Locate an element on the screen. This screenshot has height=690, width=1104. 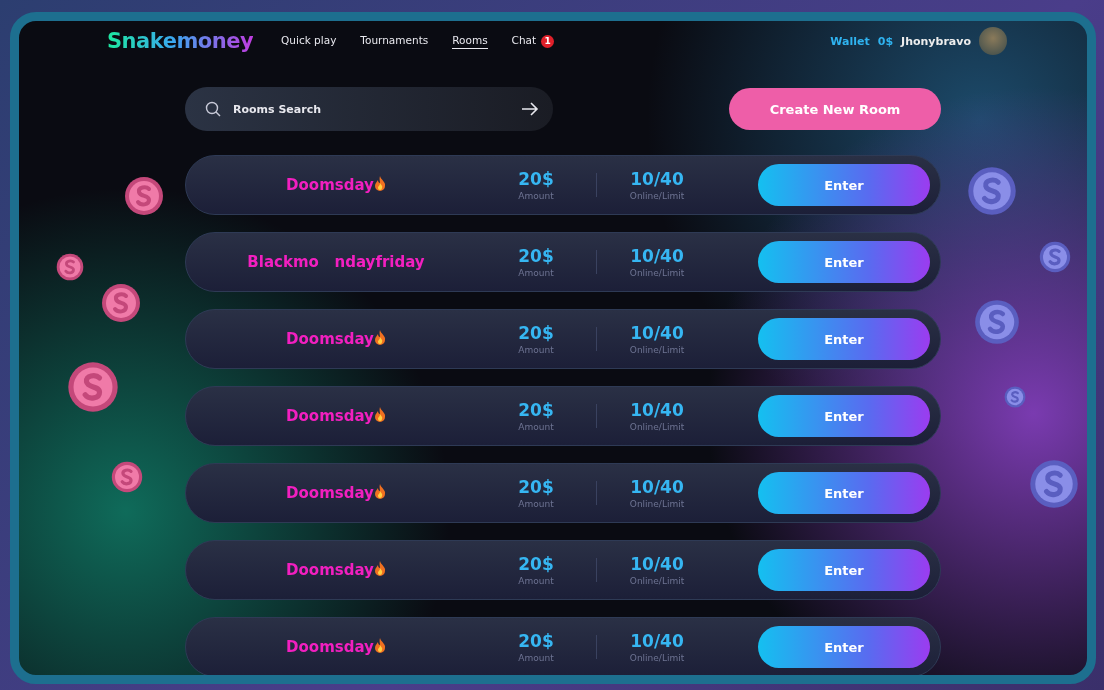
room-name: Blackmo ndayfriday is located at coordinates (336, 262).